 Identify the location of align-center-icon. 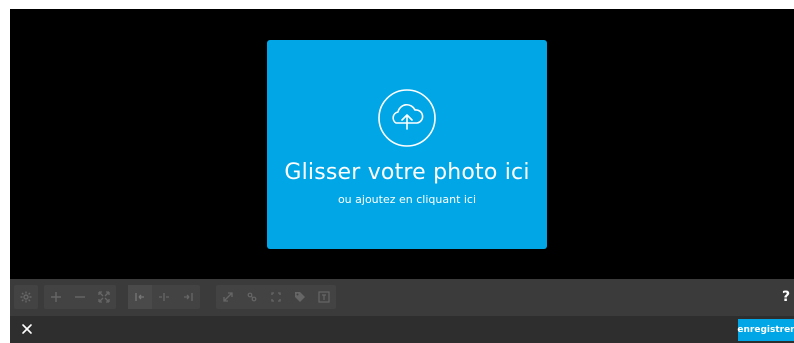
(164, 297).